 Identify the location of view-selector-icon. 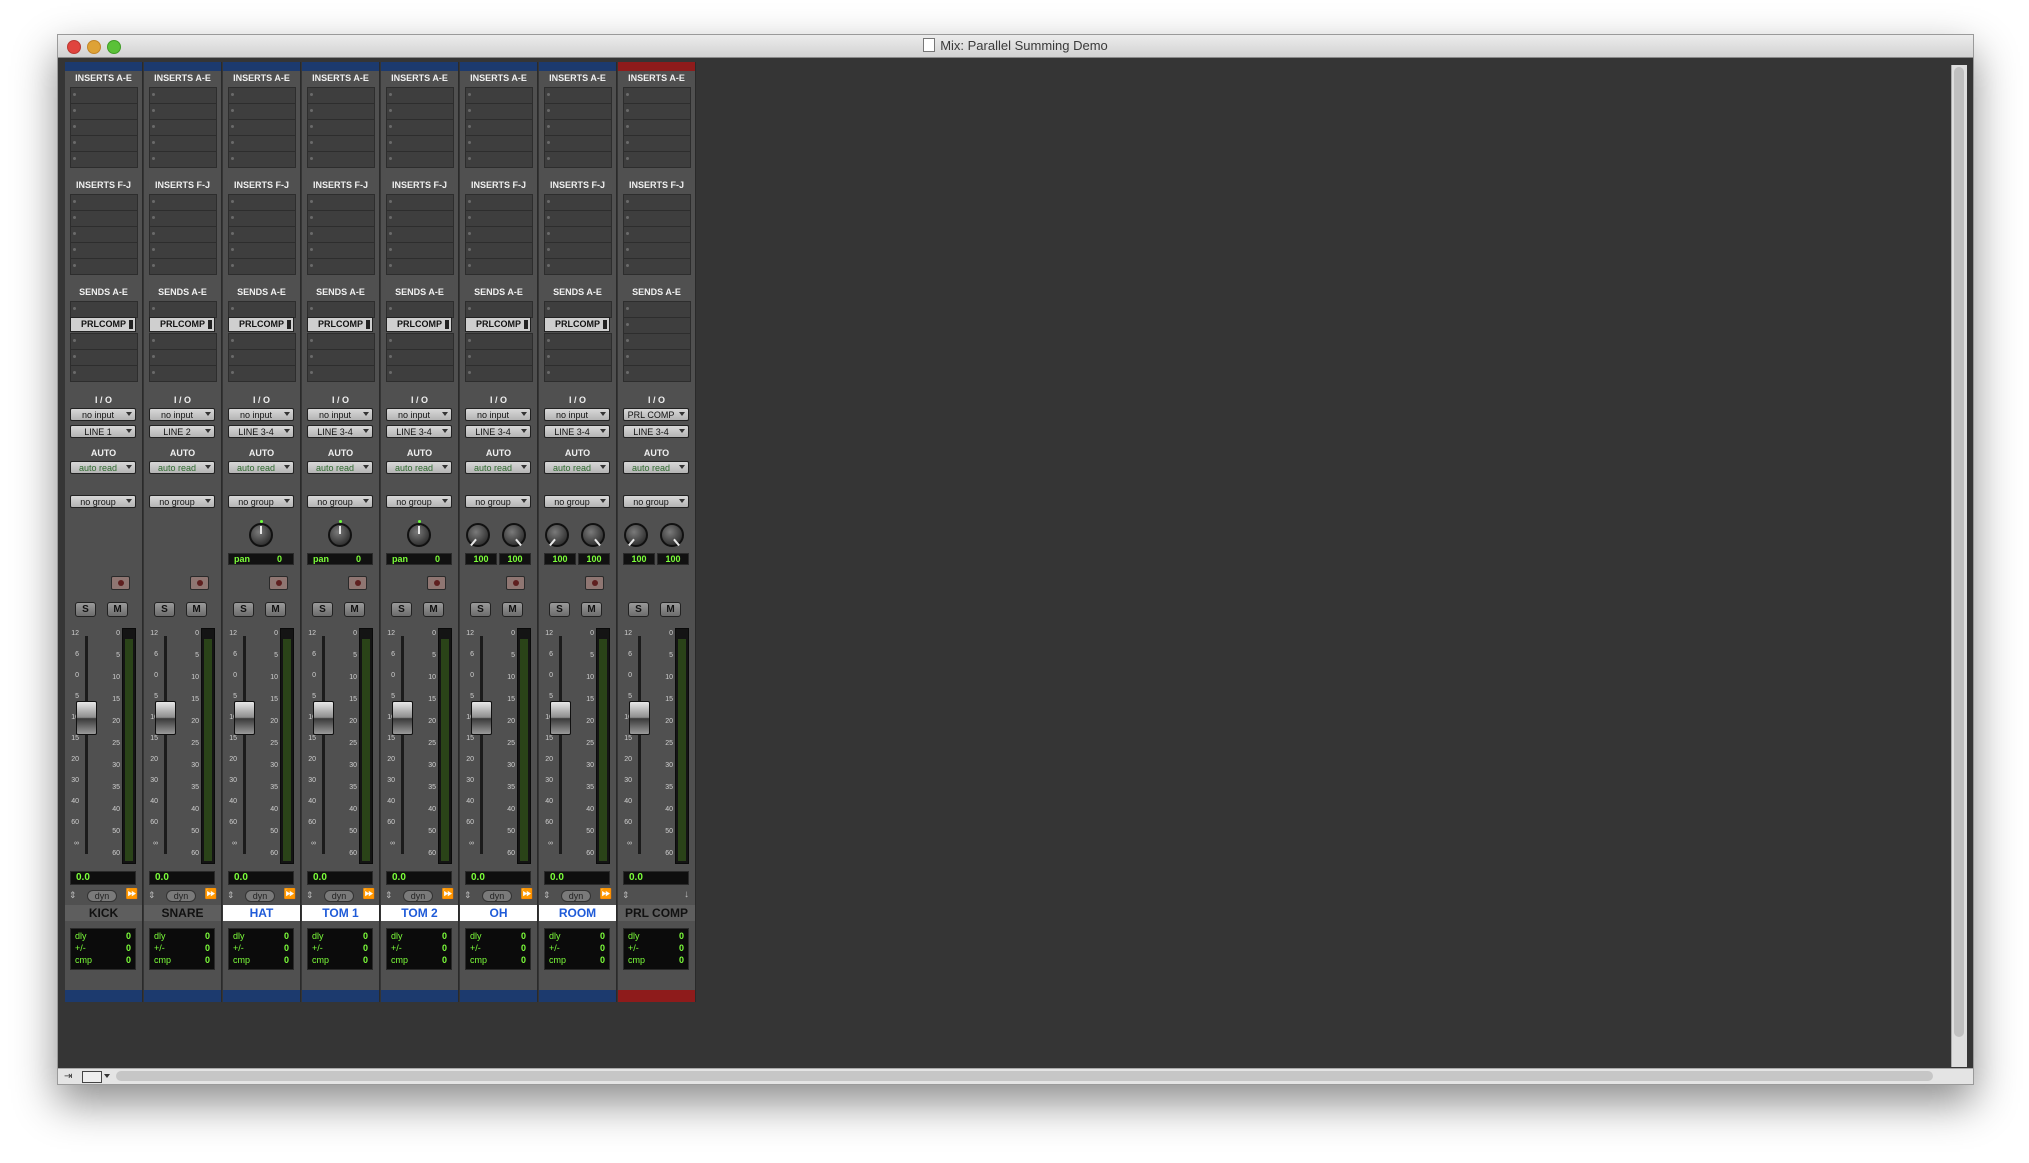
(92, 1077).